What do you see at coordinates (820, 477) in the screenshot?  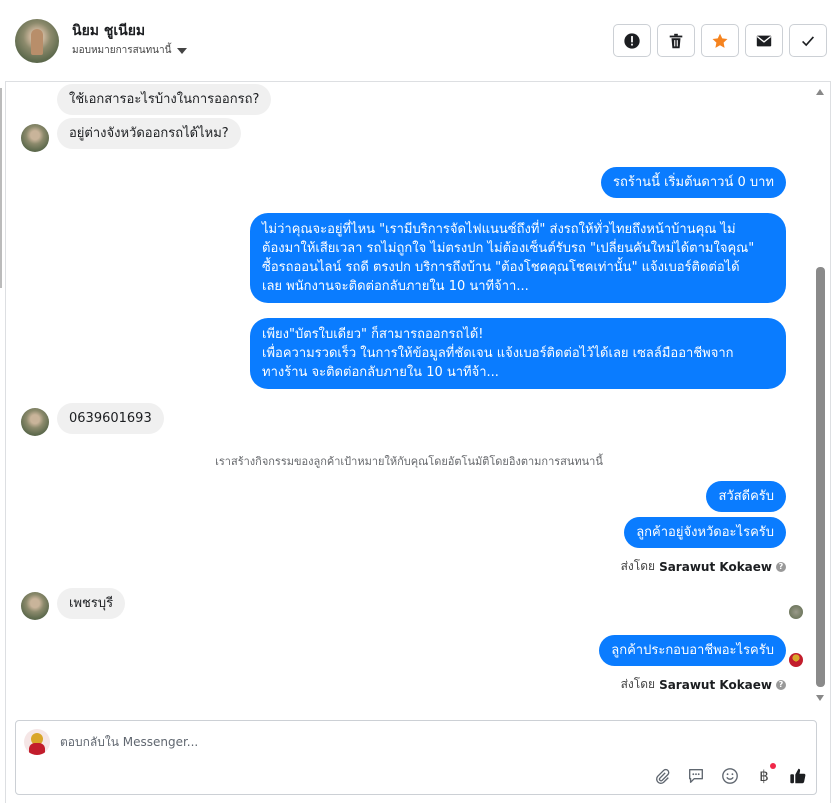 I see `scrollbar-thumb` at bounding box center [820, 477].